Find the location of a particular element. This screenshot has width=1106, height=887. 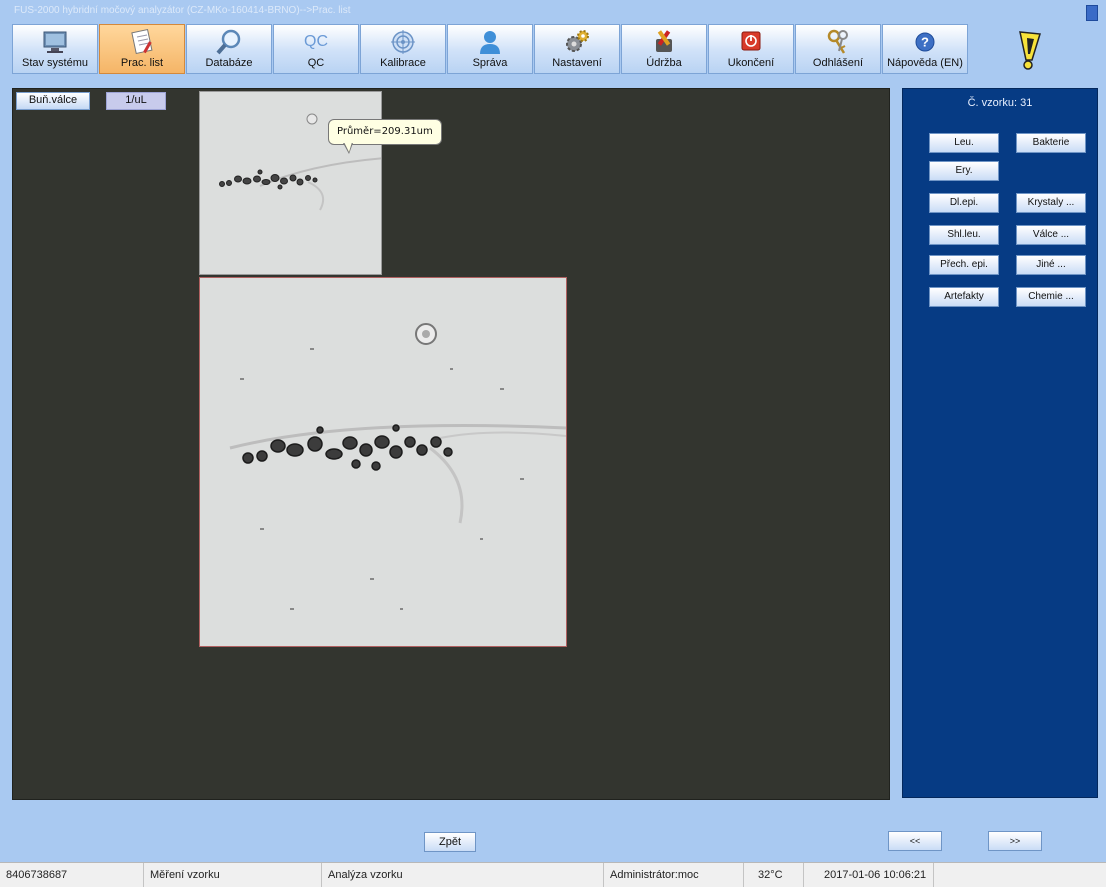

toolbar-kalibrace-button: Kalibrace is located at coordinates (403, 49).